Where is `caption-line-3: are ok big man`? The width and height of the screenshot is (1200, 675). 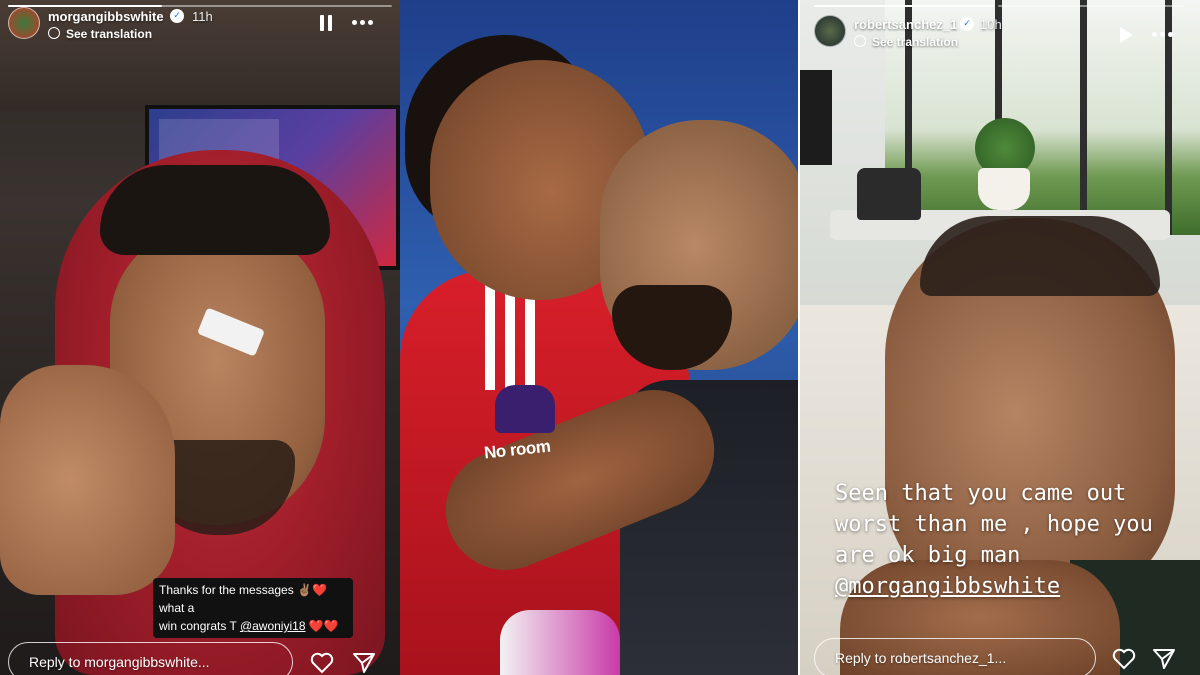 caption-line-3: are ok big man is located at coordinates (928, 555).